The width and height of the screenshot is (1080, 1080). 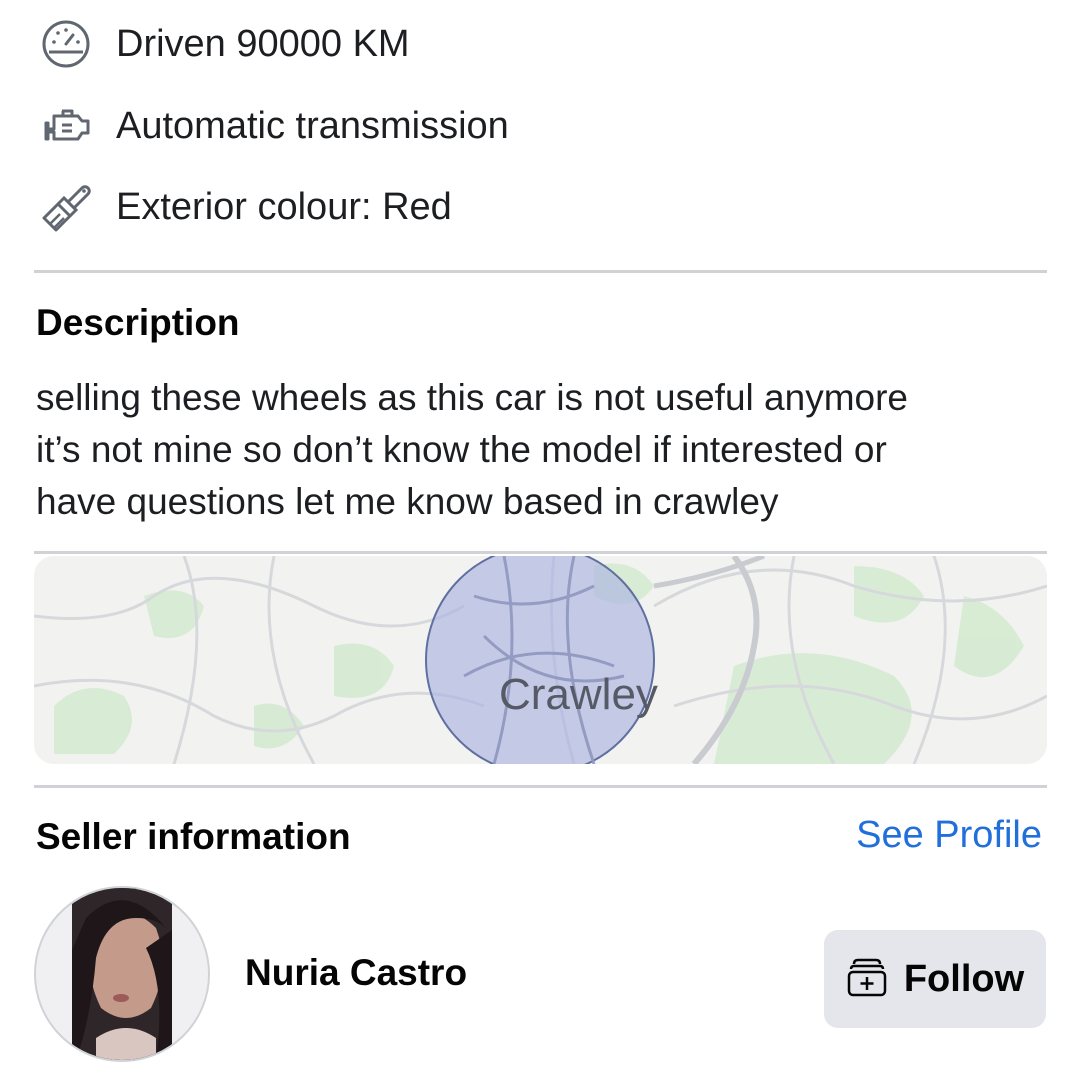 What do you see at coordinates (122, 974) in the screenshot?
I see `seller-avatar` at bounding box center [122, 974].